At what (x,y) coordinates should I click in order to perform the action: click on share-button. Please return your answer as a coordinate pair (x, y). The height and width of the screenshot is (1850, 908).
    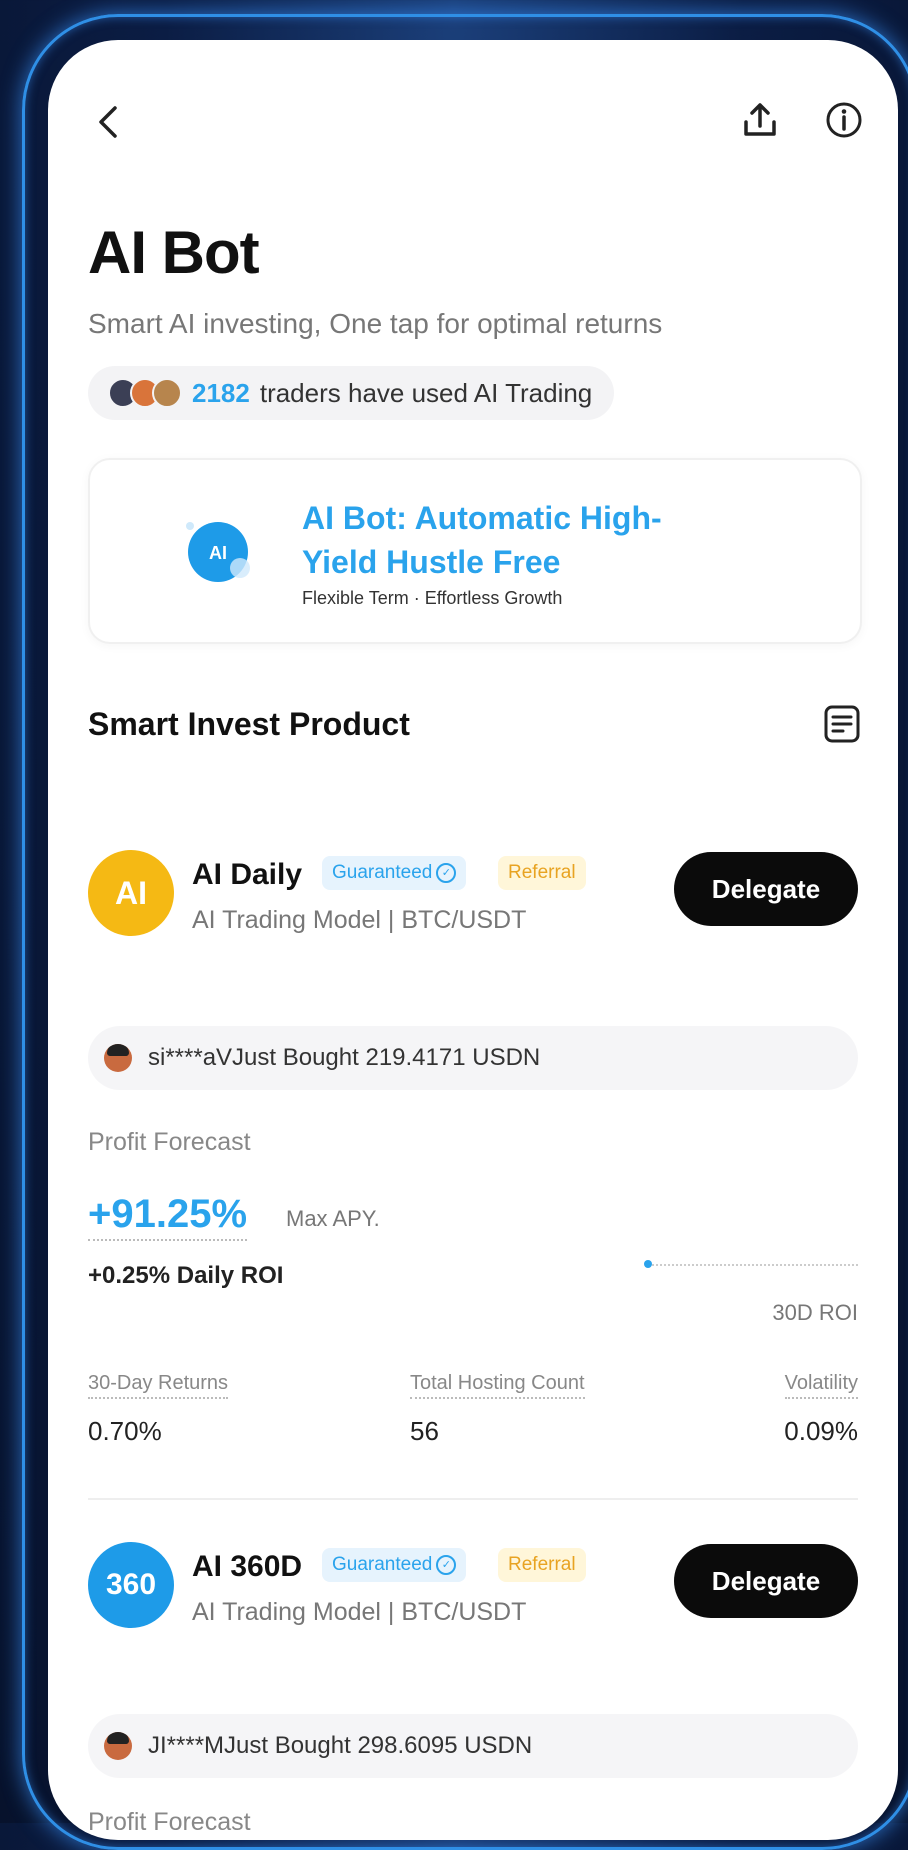
    Looking at the image, I should click on (760, 120).